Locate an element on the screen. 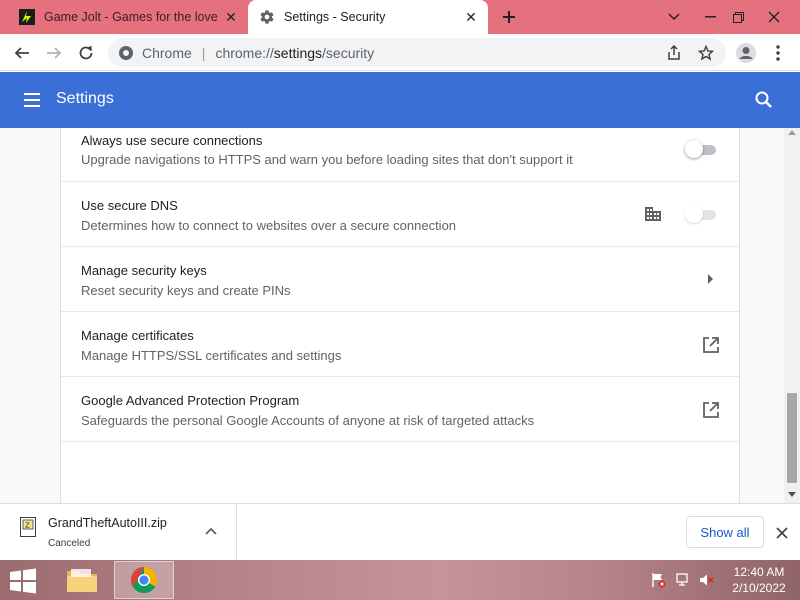 This screenshot has width=800, height=600. row-title: Always use secure connections is located at coordinates (172, 140).